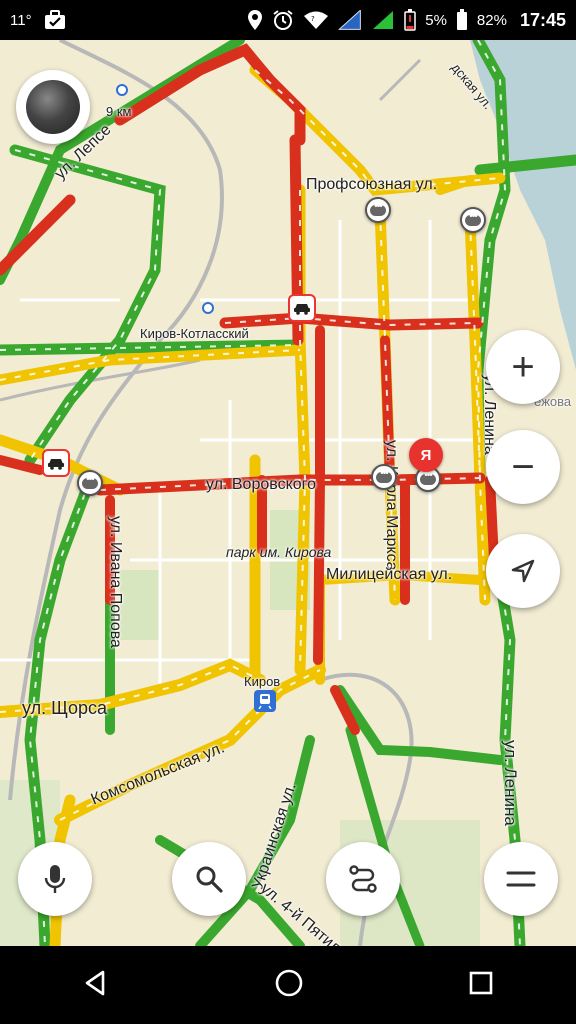 This screenshot has width=576, height=1024. I want to click on label-distance-9km: 9 км, so click(119, 111).